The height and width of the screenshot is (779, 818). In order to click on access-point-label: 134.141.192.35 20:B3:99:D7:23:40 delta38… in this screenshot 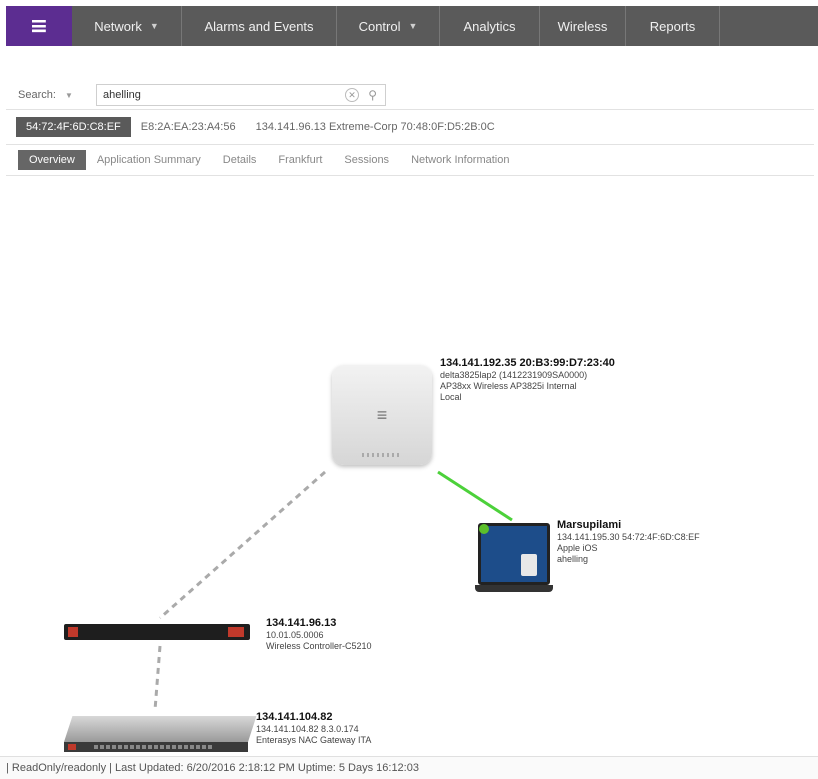, I will do `click(527, 380)`.